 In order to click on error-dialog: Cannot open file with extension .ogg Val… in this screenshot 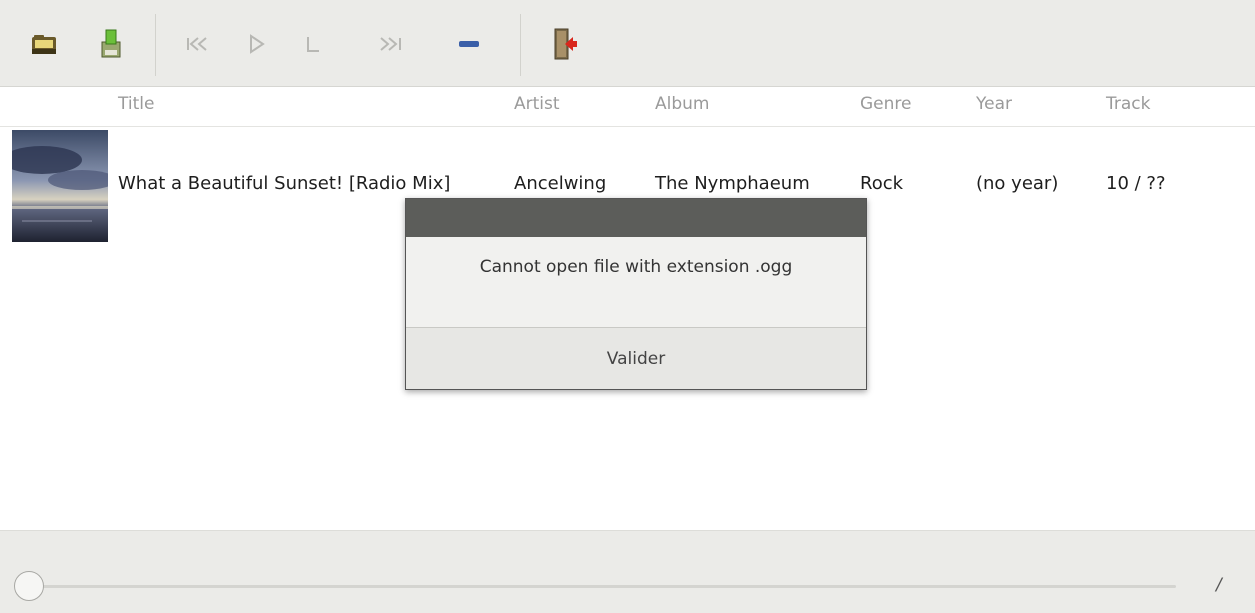, I will do `click(636, 294)`.